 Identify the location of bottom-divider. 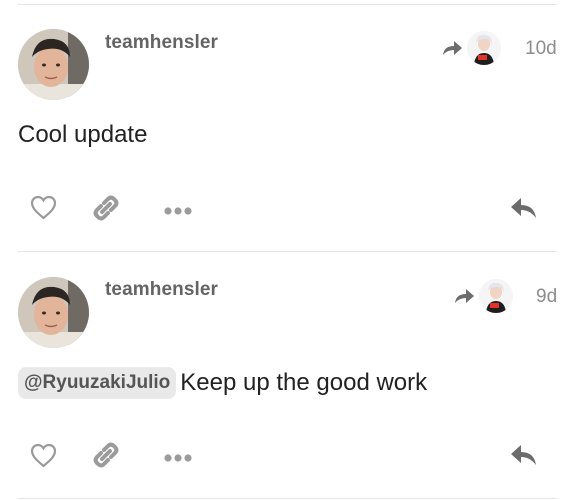
(287, 498).